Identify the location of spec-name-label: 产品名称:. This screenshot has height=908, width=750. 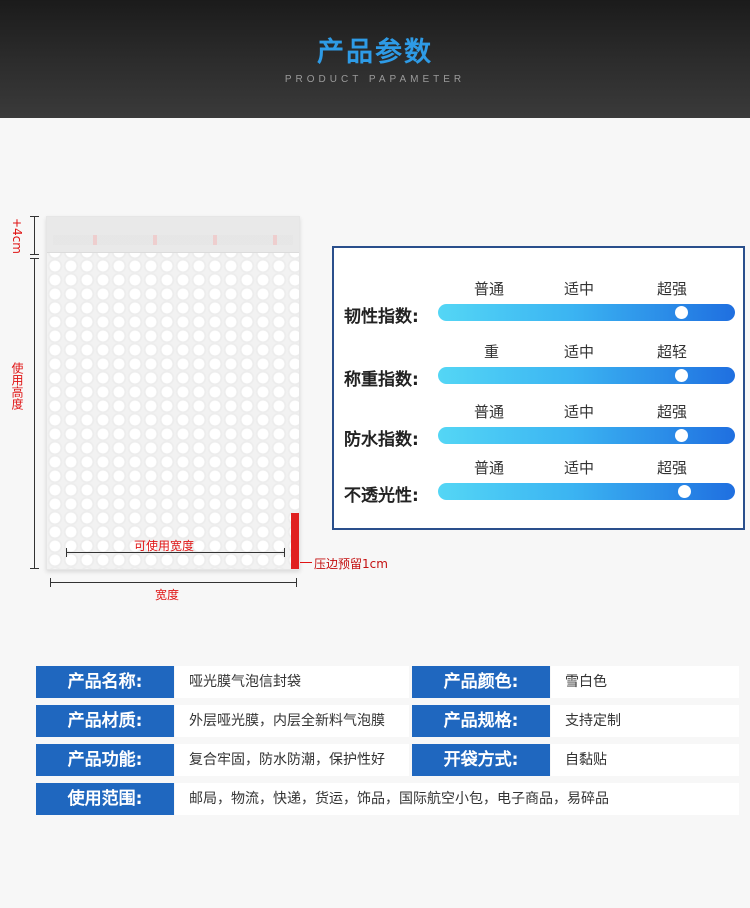
(105, 682).